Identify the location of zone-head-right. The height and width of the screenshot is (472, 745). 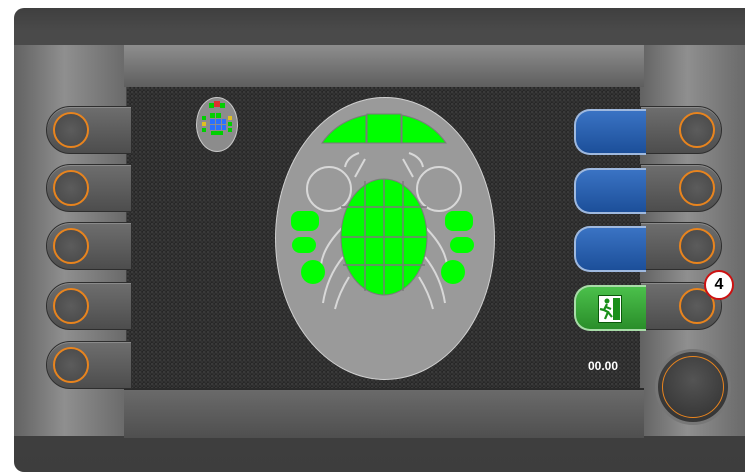
(424, 129).